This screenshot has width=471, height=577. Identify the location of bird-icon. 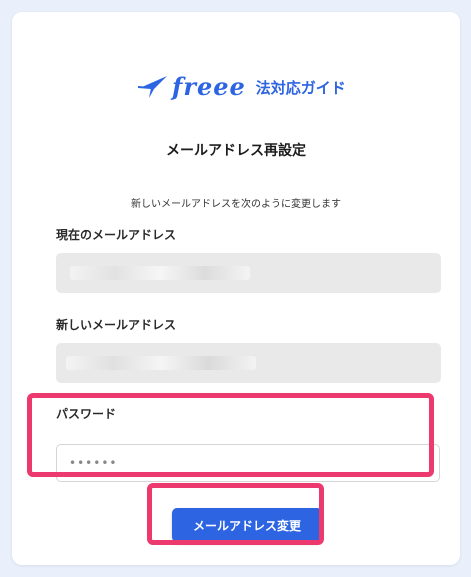
(152, 87).